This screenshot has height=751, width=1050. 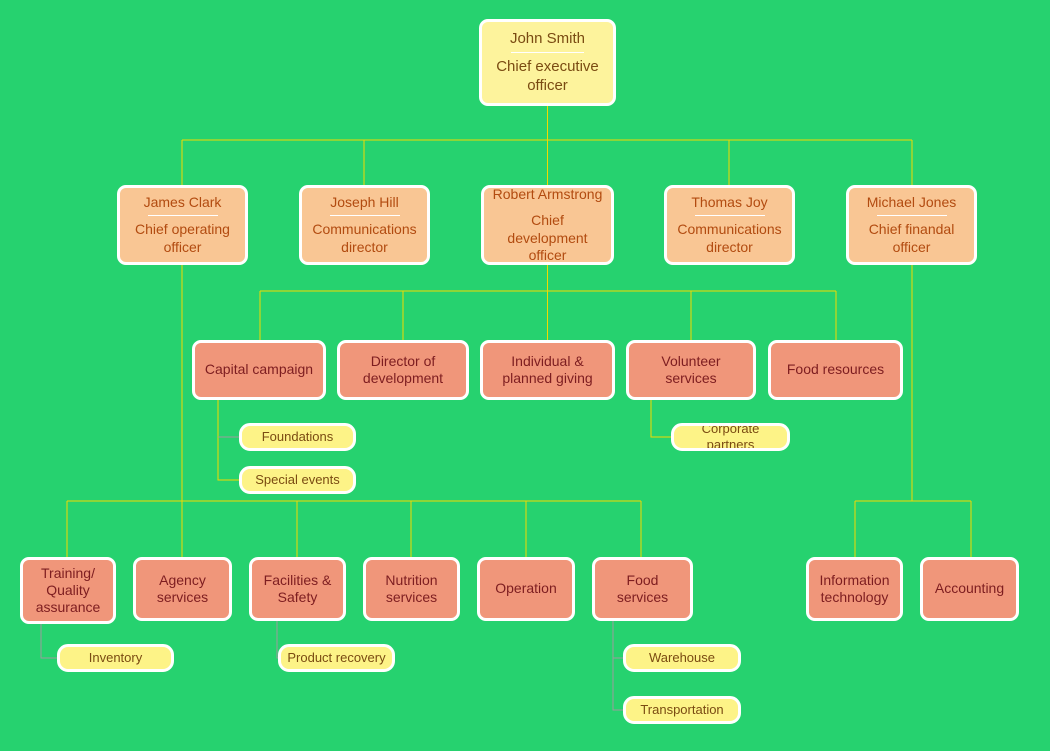 I want to click on org-node-name: Accounting, so click(x=969, y=588).